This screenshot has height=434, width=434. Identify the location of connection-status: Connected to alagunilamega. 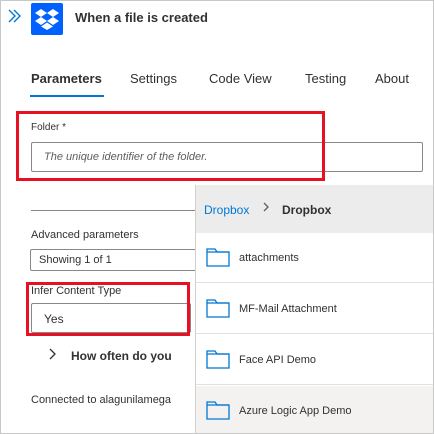
(101, 400).